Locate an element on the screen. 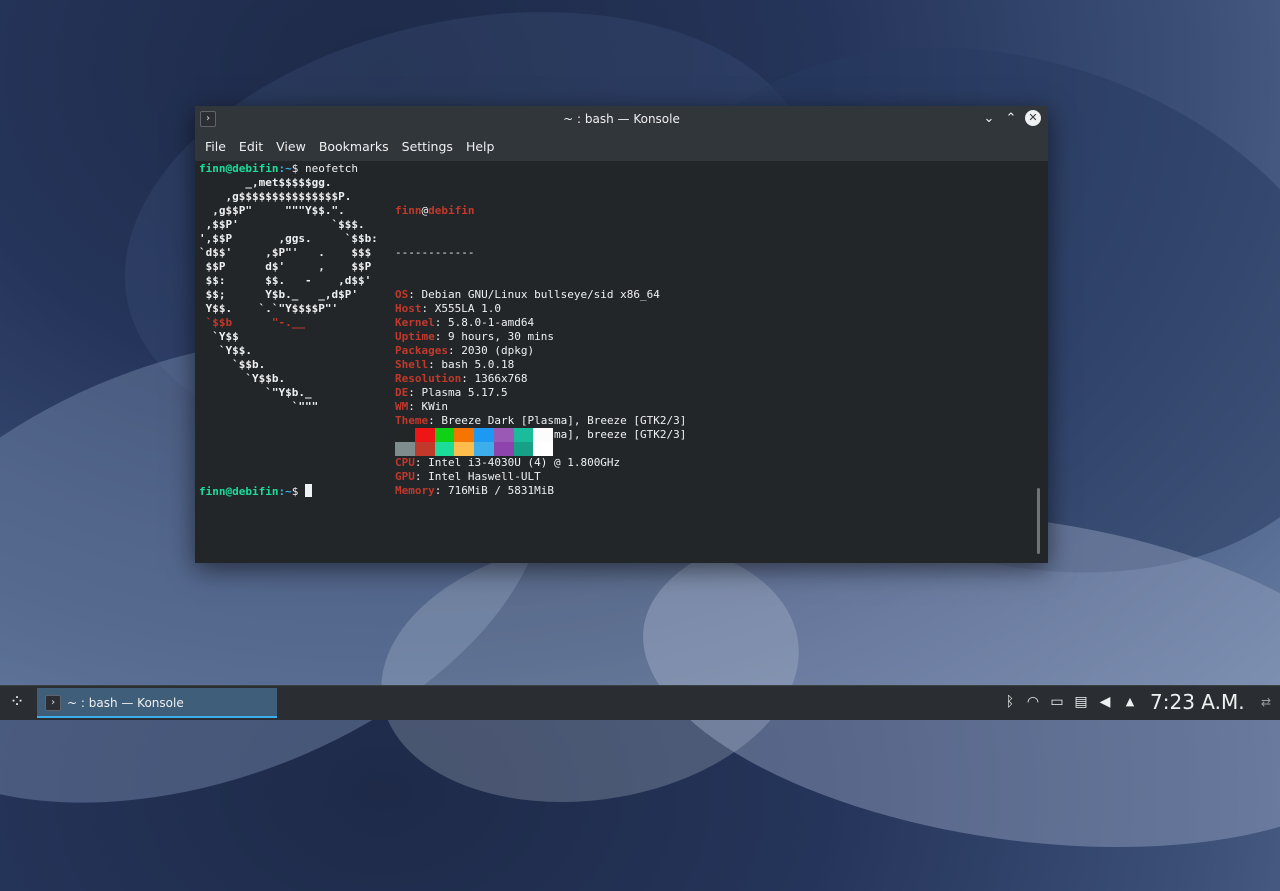 The width and height of the screenshot is (1280, 891). info-row-resolution: Resolution: 1366x768 is located at coordinates (540, 379).